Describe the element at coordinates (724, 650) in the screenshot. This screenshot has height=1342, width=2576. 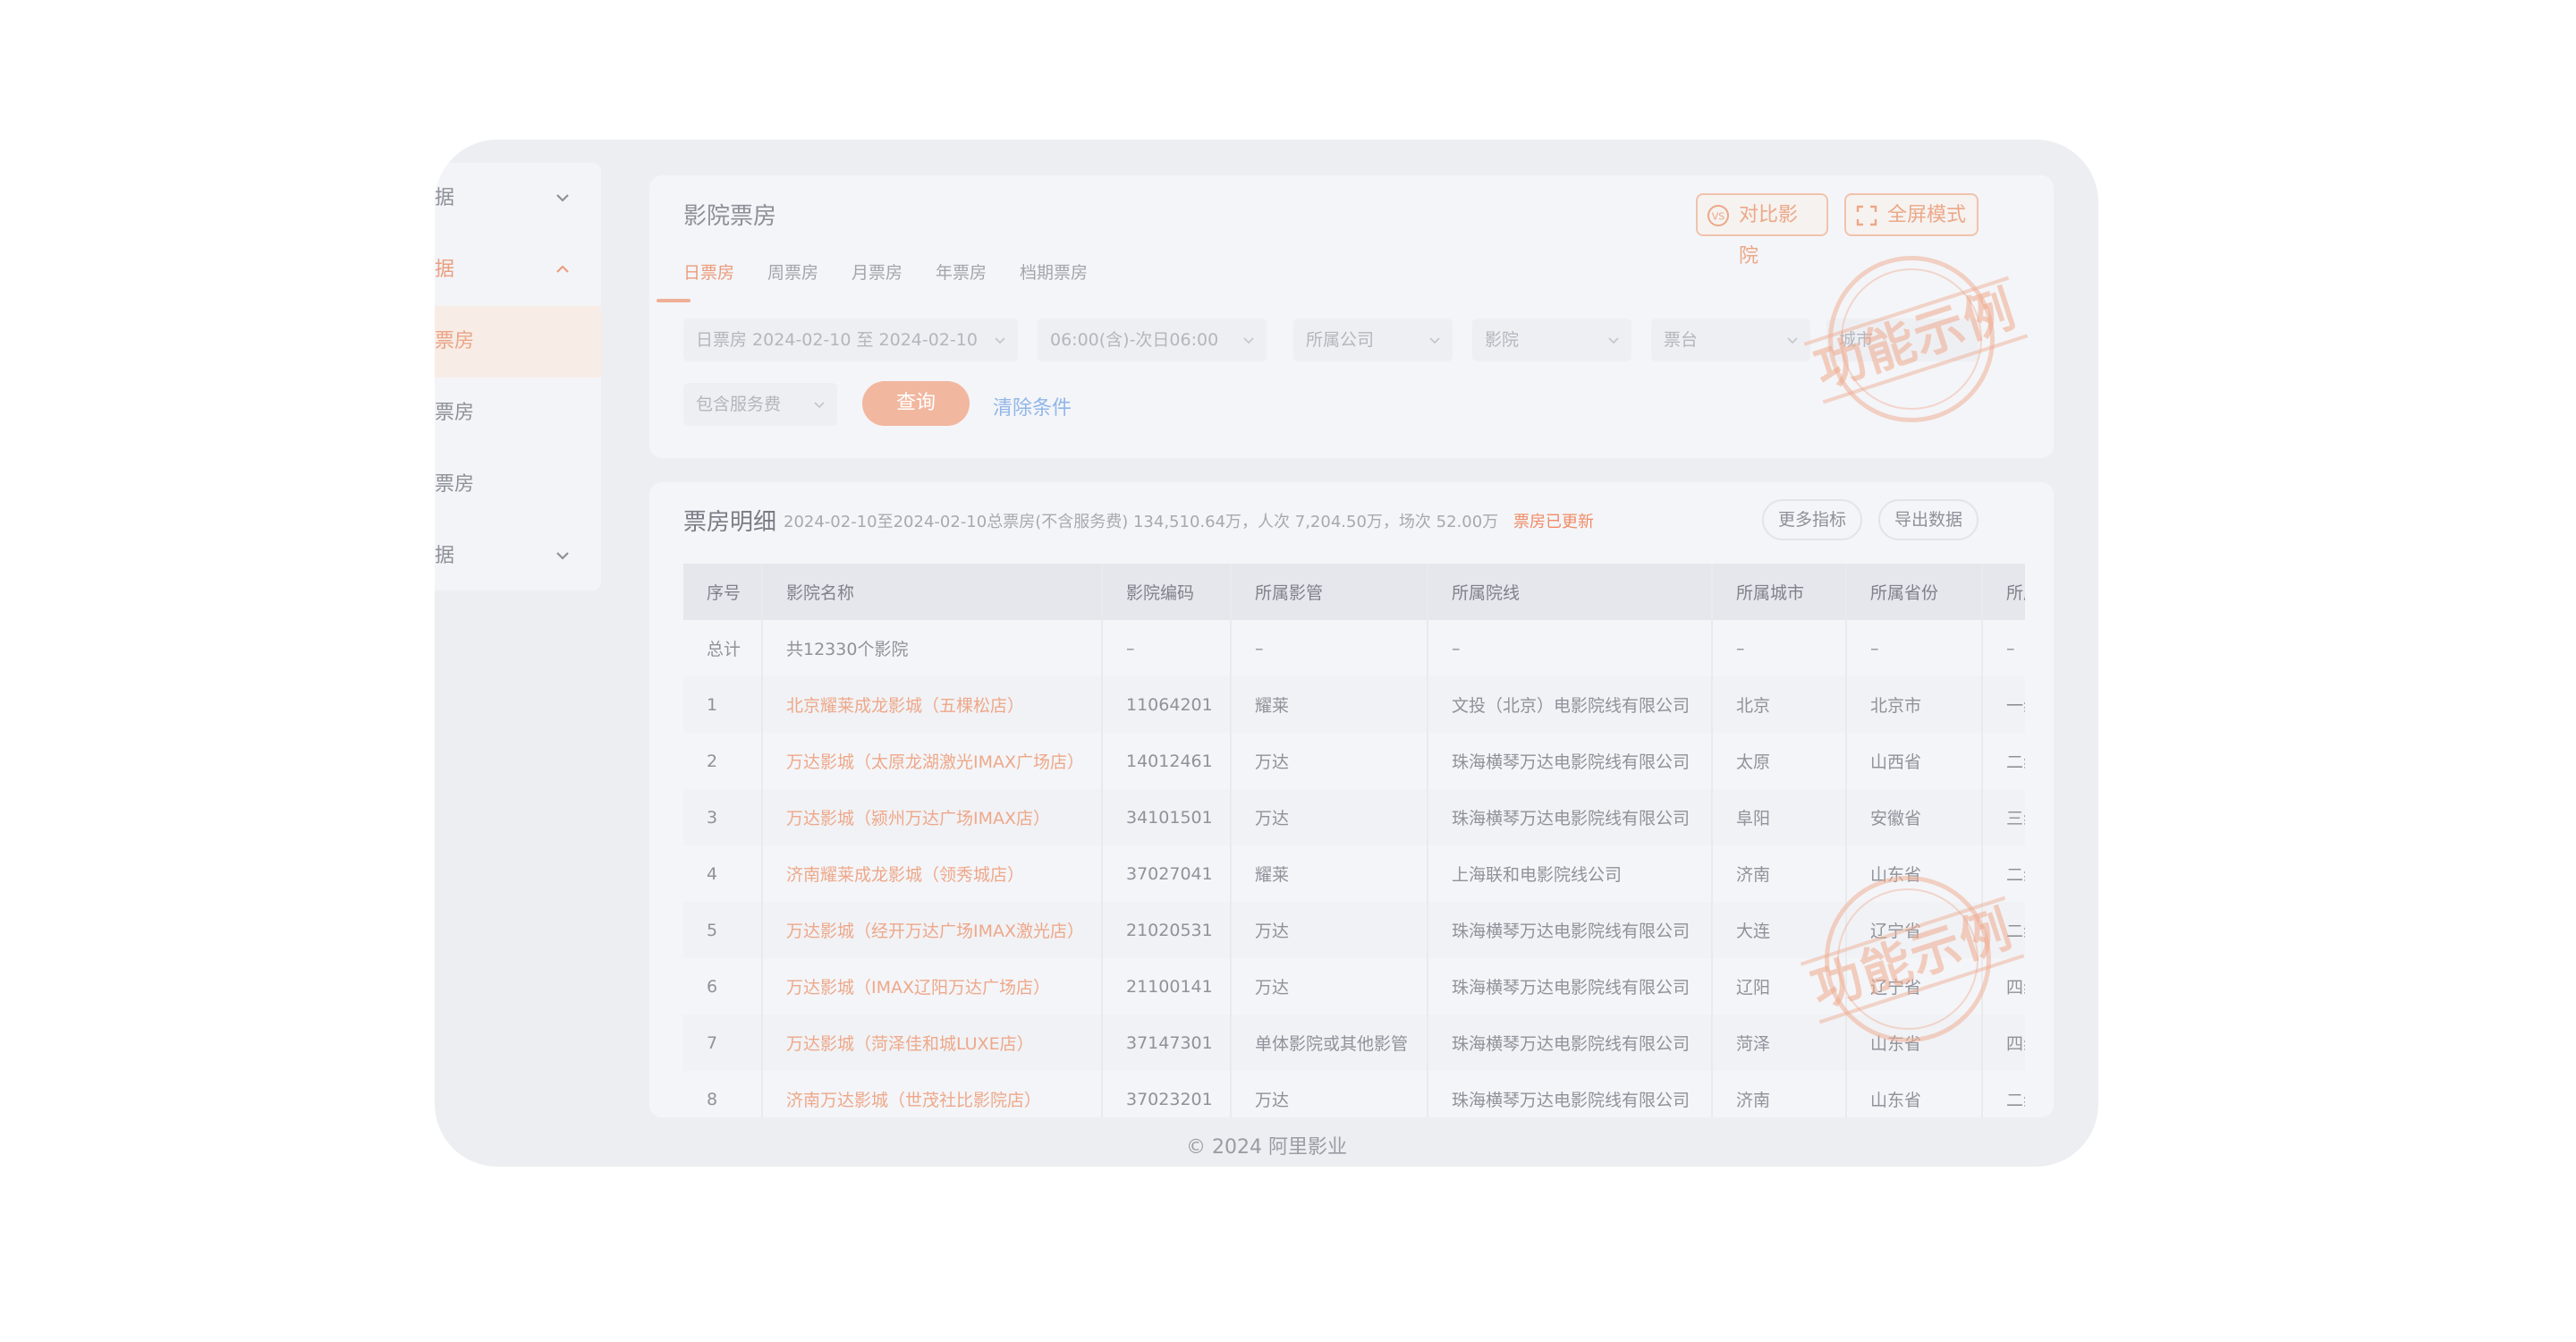
I see `table-cell: 总计` at that location.